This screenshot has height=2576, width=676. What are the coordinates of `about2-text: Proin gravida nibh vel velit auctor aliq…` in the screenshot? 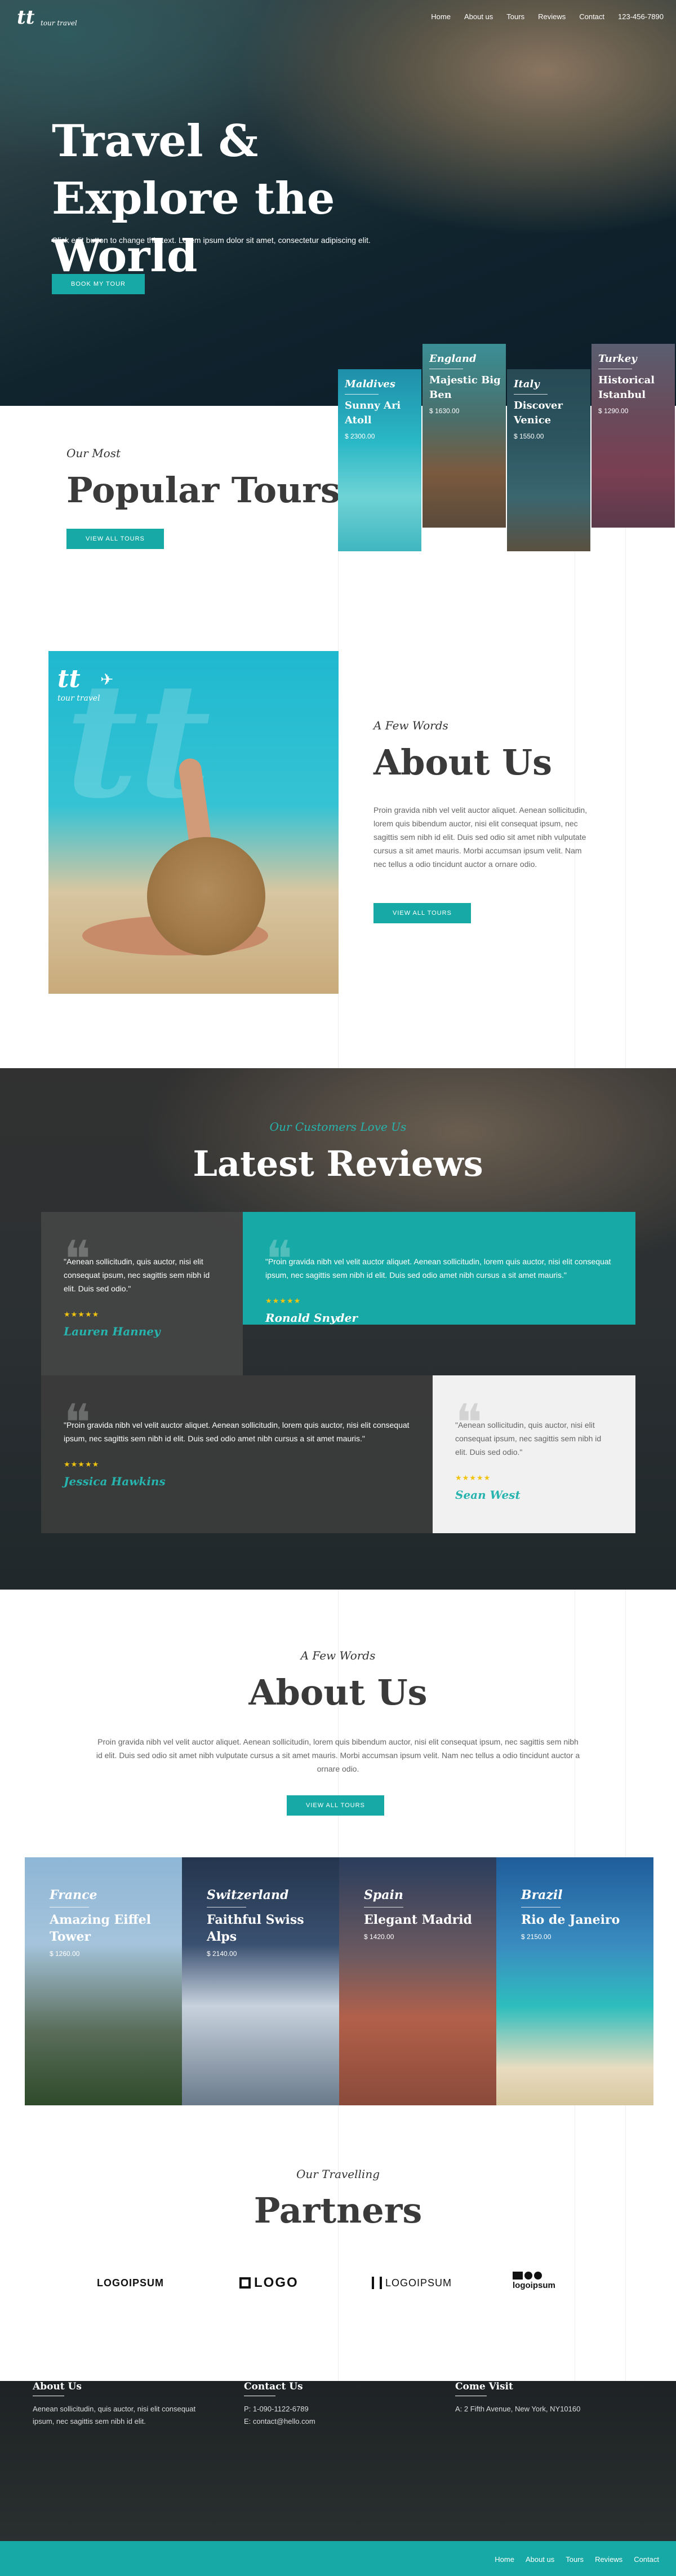 It's located at (338, 1755).